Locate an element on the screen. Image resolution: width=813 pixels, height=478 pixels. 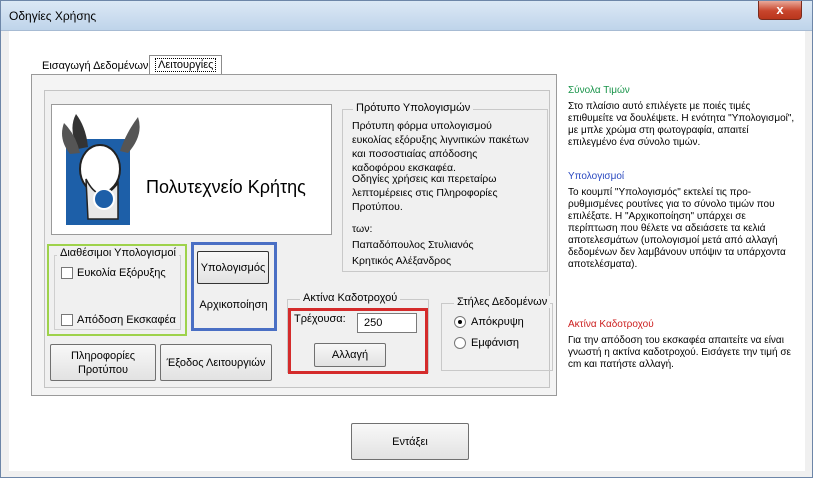
logo-text: Πολυτεχνείο Κρήτης is located at coordinates (226, 187).